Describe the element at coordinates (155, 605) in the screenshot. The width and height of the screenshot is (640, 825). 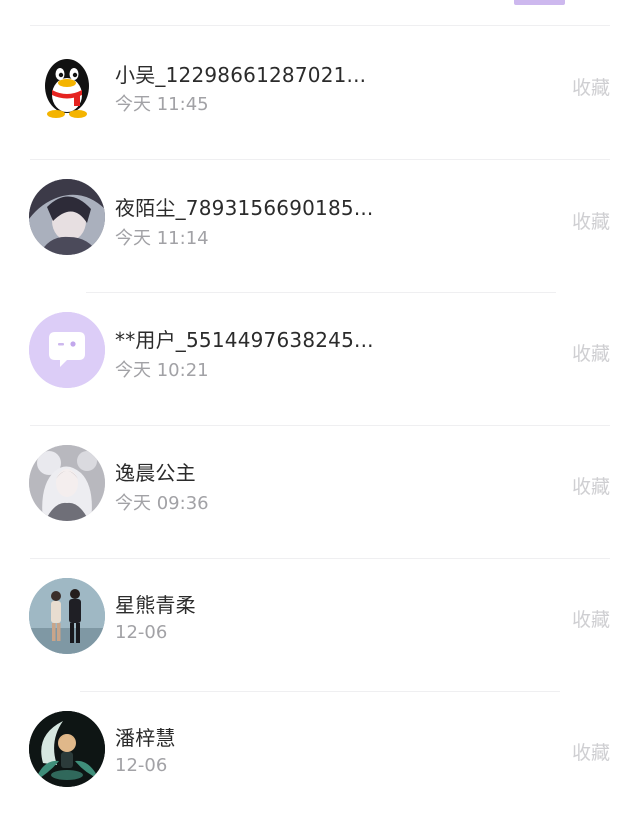
I see `contact-name: 星熊青柔` at that location.